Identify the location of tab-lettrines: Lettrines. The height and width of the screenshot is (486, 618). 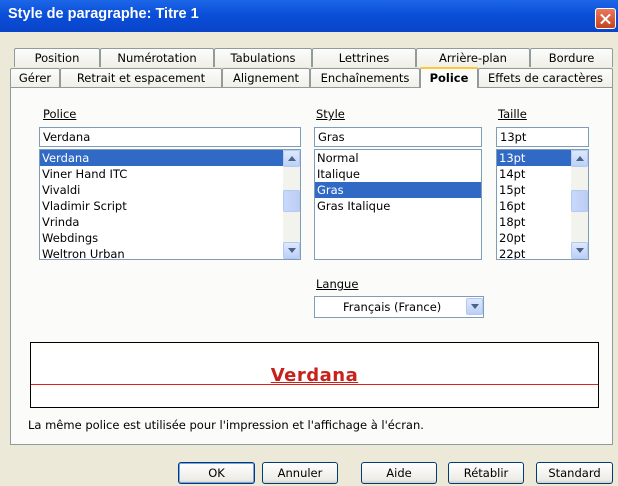
(364, 57).